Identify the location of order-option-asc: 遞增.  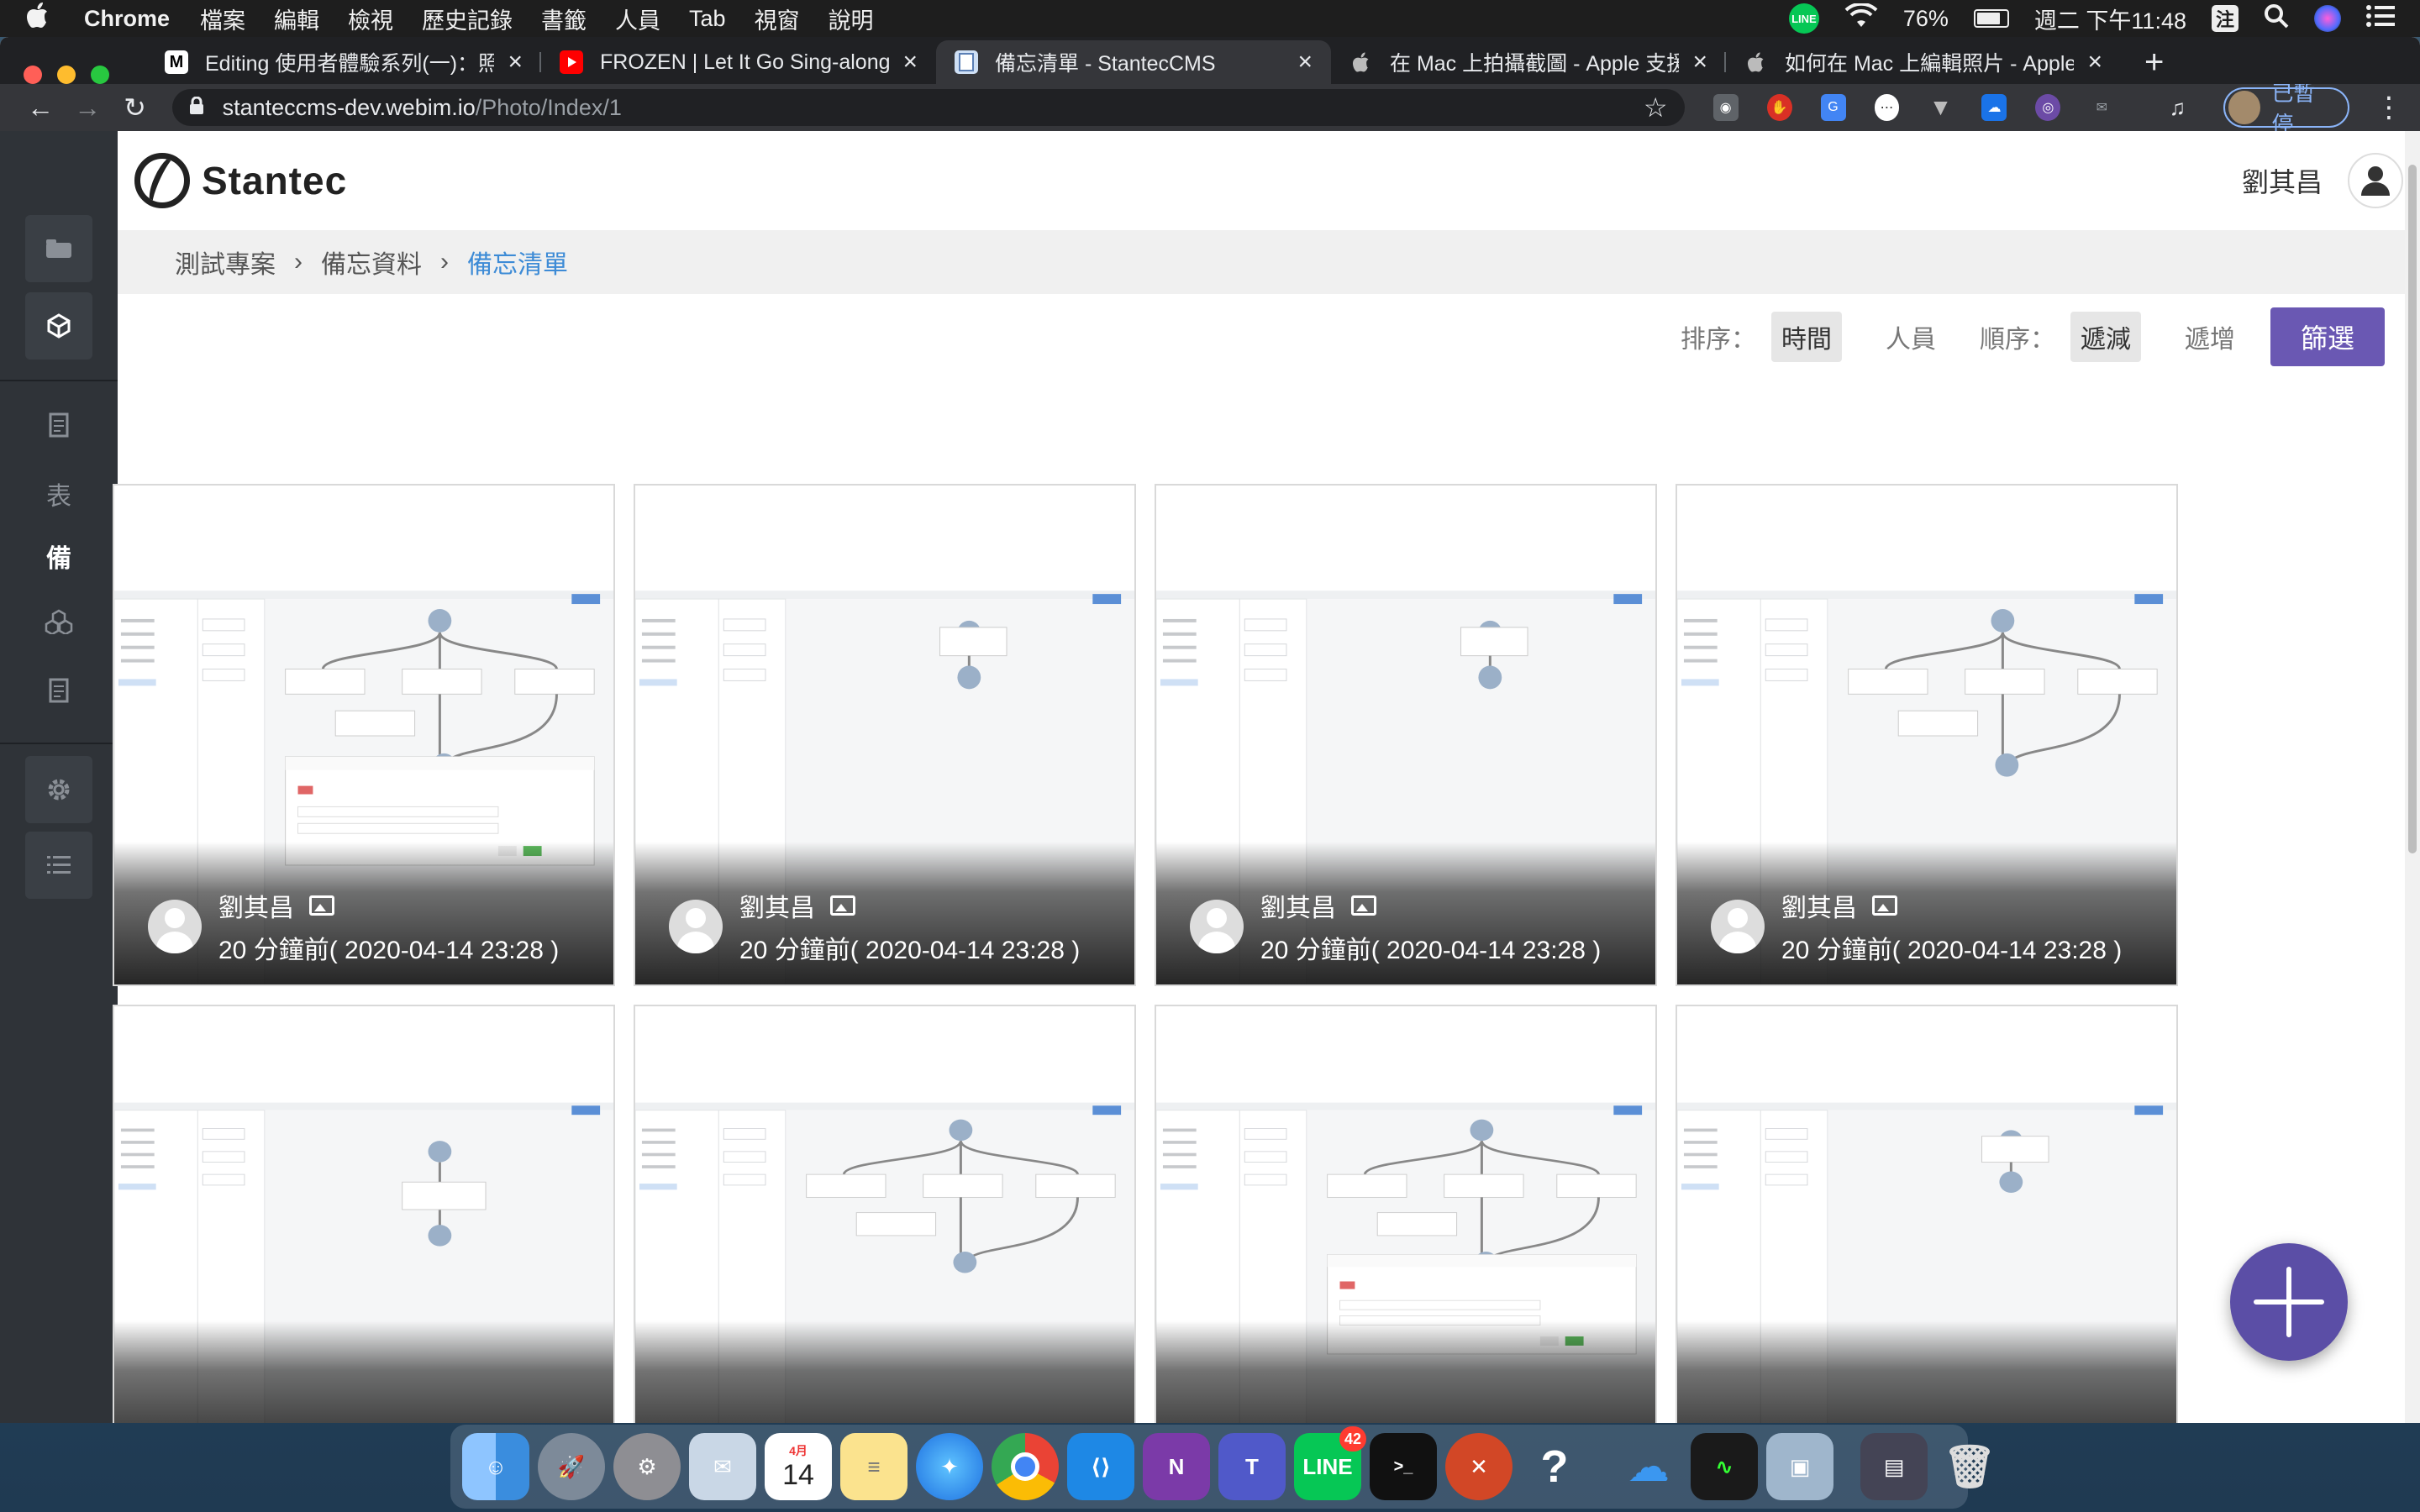
(2210, 337).